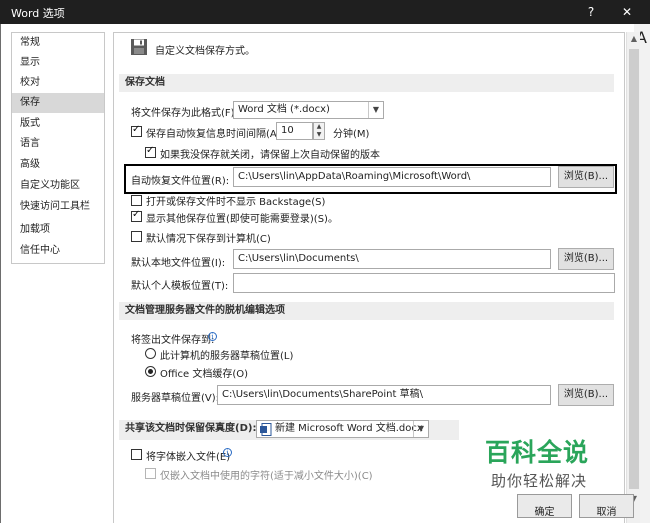 The height and width of the screenshot is (523, 650). Describe the element at coordinates (30, 62) in the screenshot. I see `sidebar-item-label: 显示` at that location.